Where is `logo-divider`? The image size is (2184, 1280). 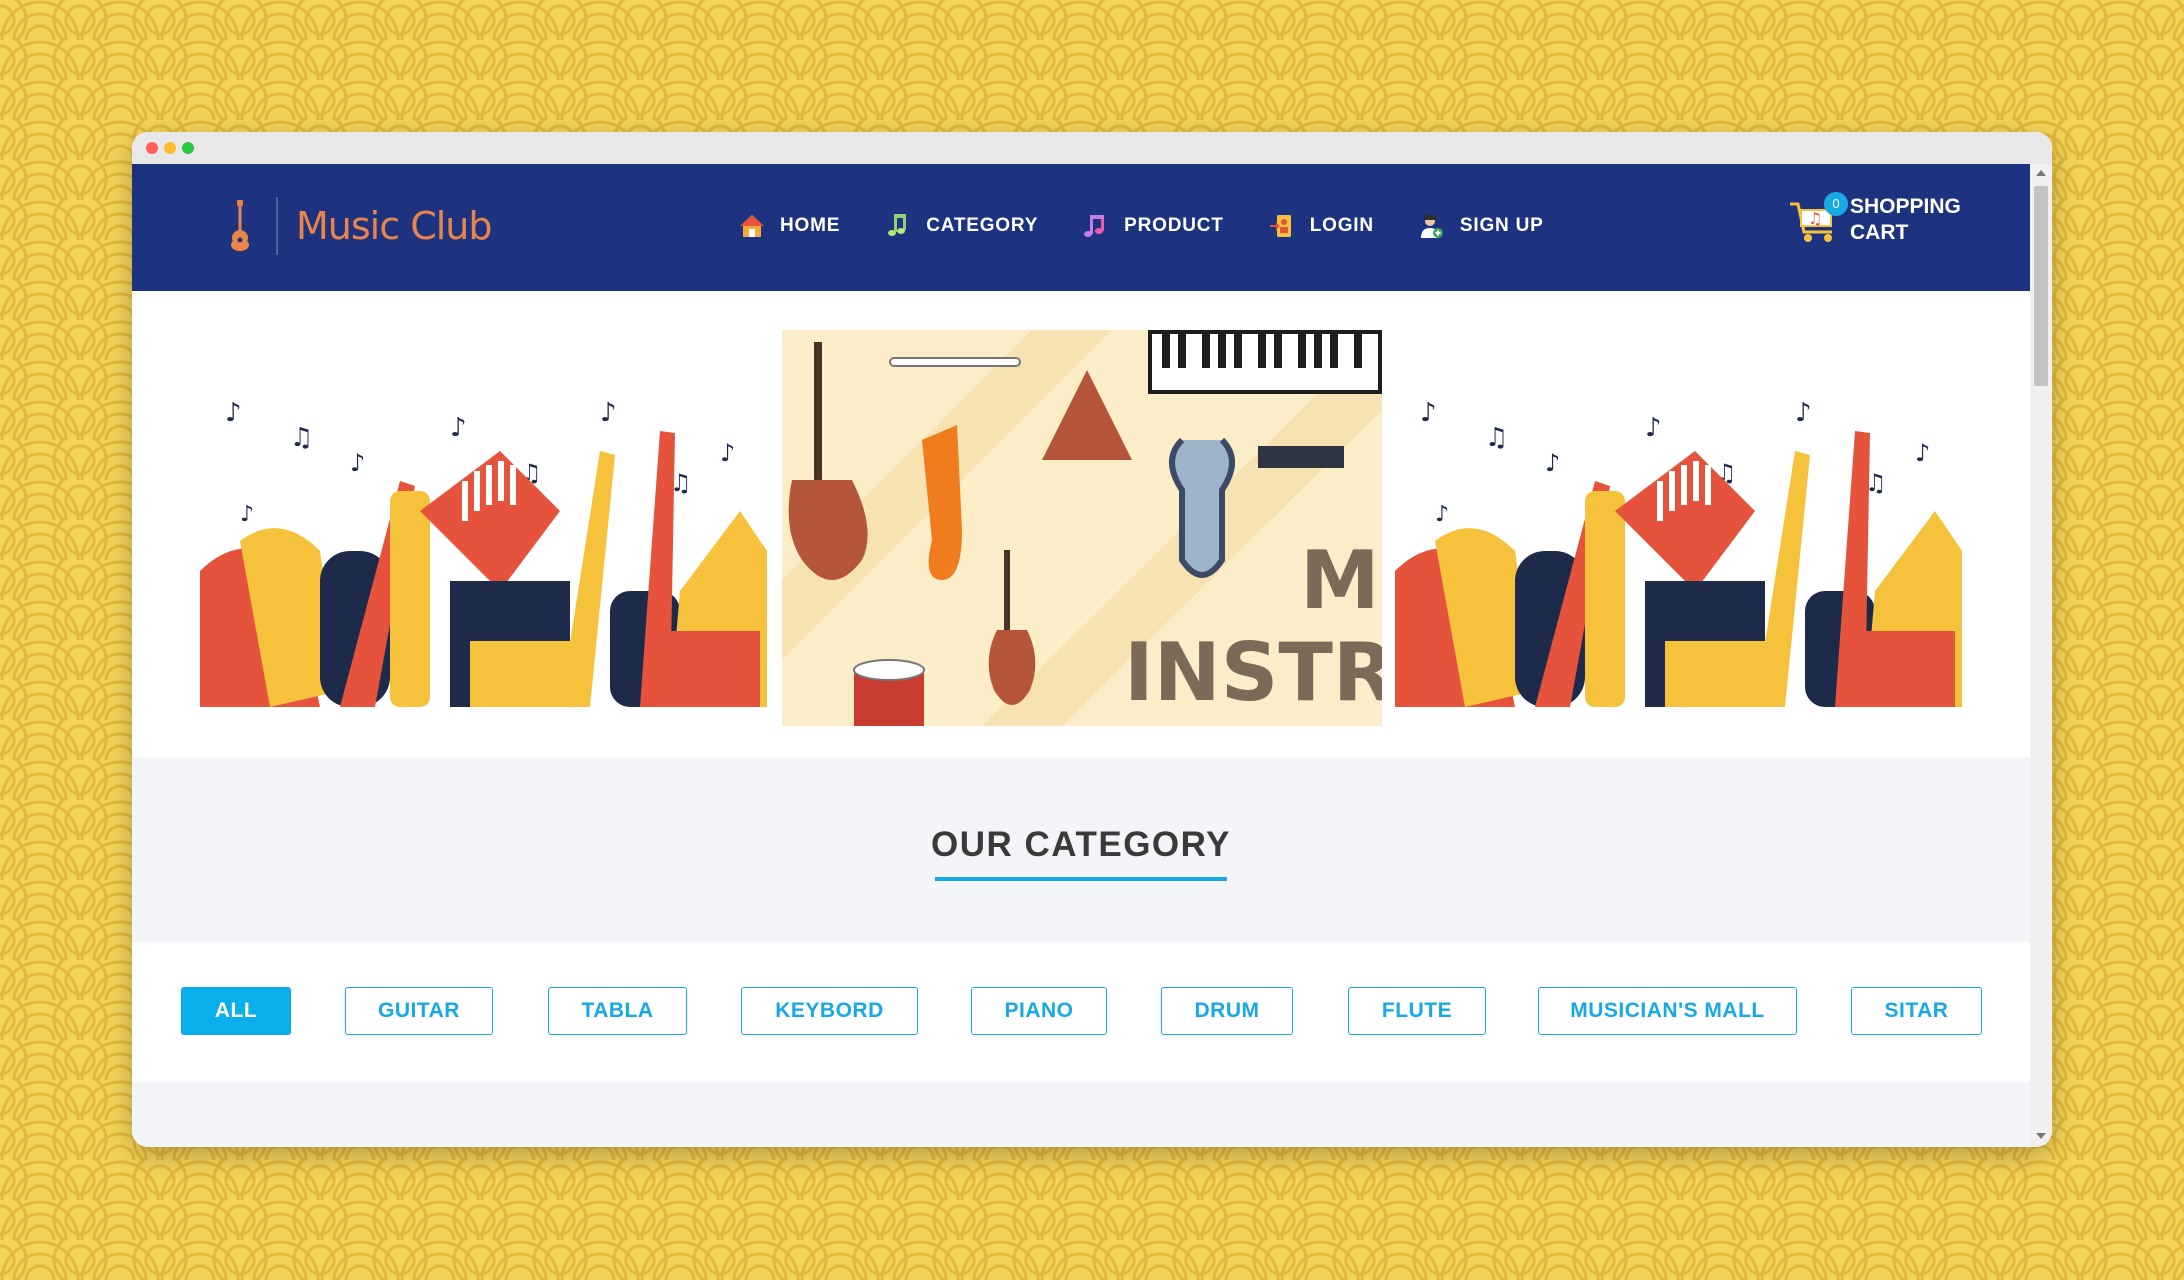
logo-divider is located at coordinates (277, 226).